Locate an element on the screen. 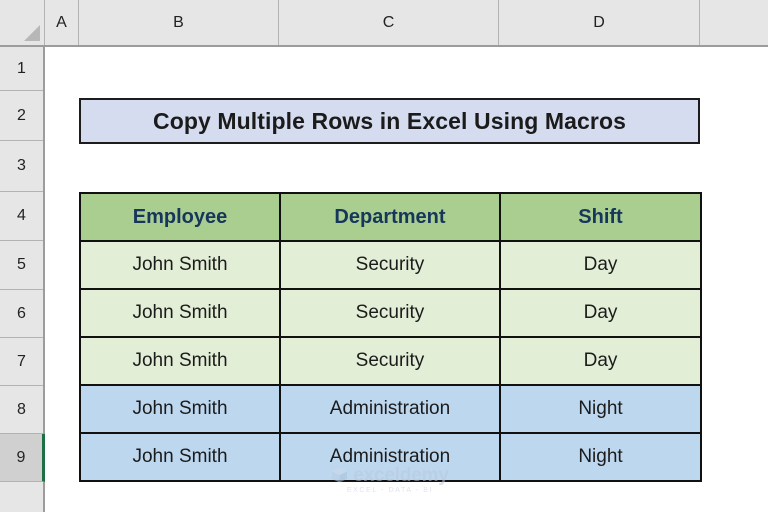 Image resolution: width=768 pixels, height=512 pixels. column-header-c-label: C is located at coordinates (388, 22).